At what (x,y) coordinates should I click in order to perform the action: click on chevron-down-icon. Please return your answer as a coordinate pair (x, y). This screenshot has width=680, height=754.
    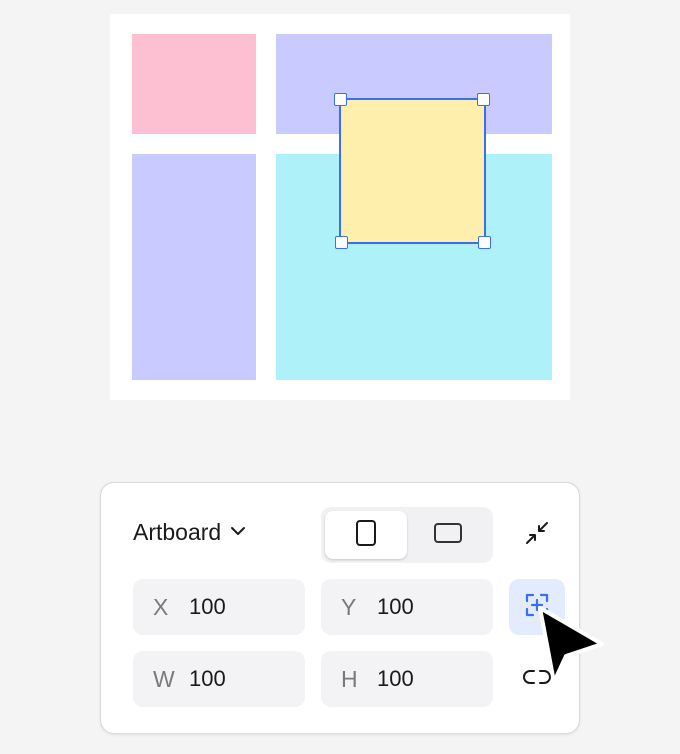
    Looking at the image, I should click on (238, 533).